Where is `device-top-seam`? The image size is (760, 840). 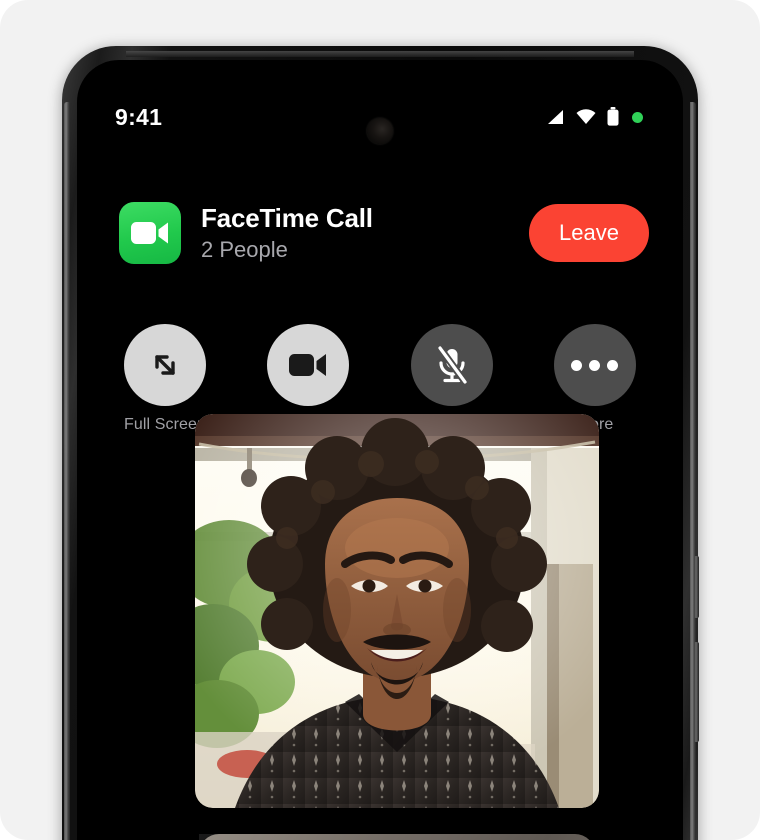
device-top-seam is located at coordinates (380, 54).